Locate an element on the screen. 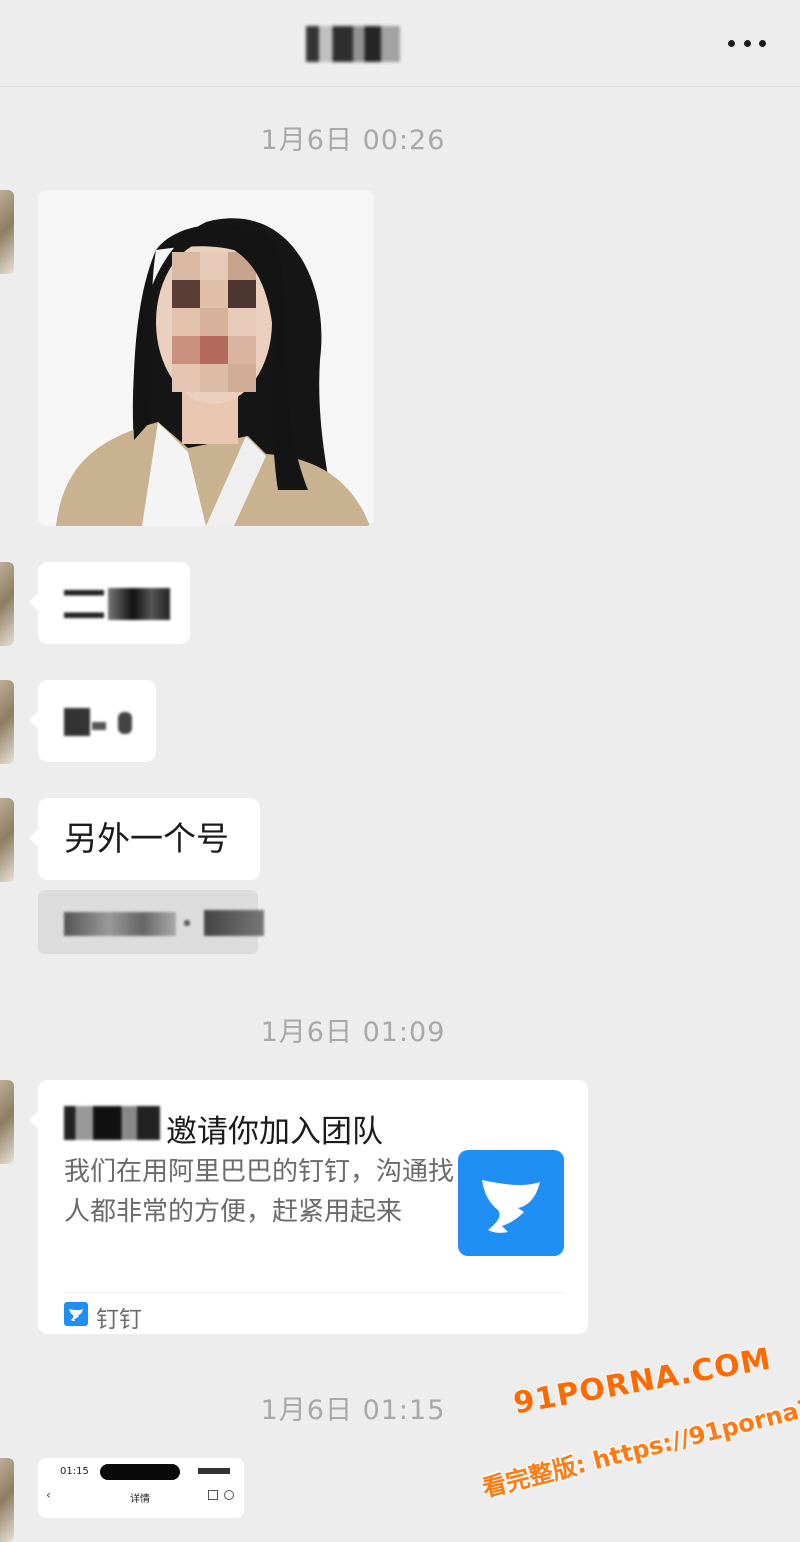 Image resolution: width=800 pixels, height=1542 pixels. quoted-reply-redacted is located at coordinates (151, 922).